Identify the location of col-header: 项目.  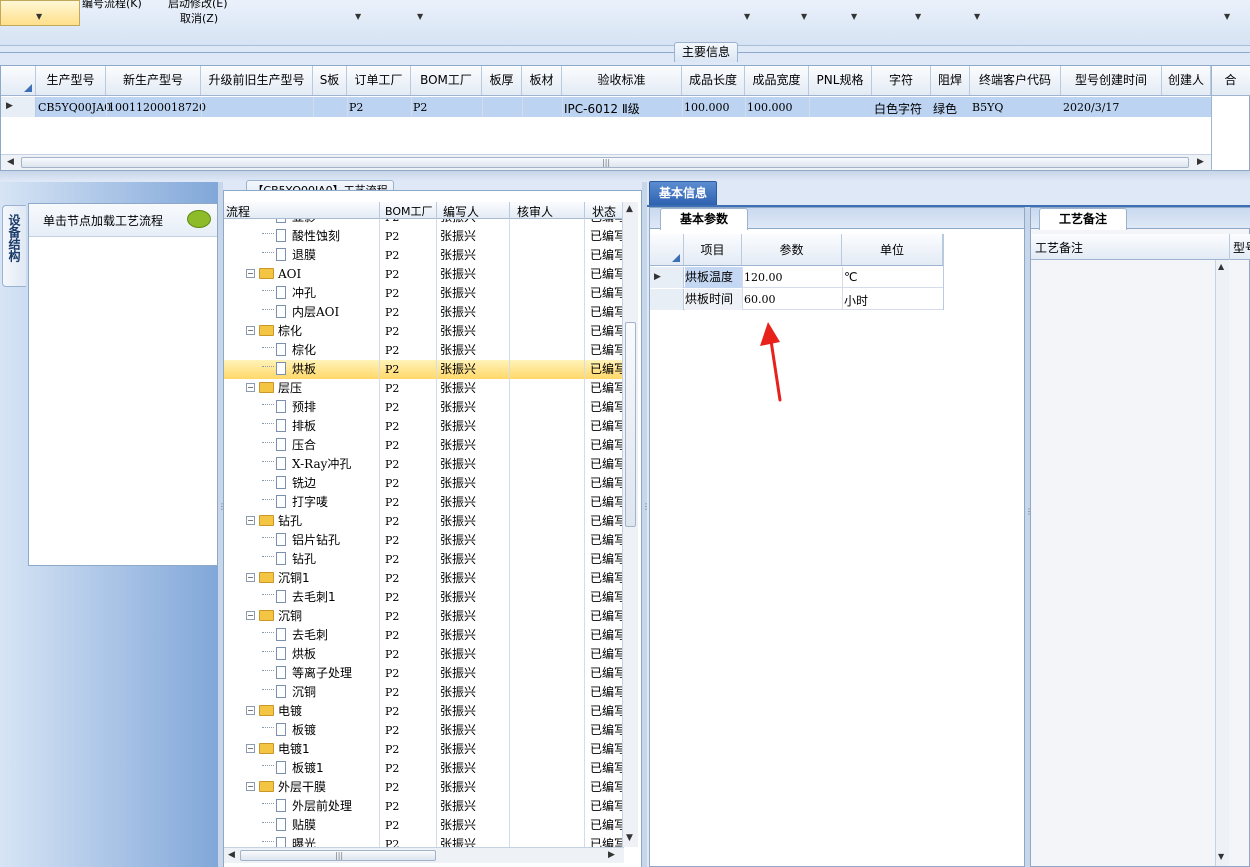
(713, 249).